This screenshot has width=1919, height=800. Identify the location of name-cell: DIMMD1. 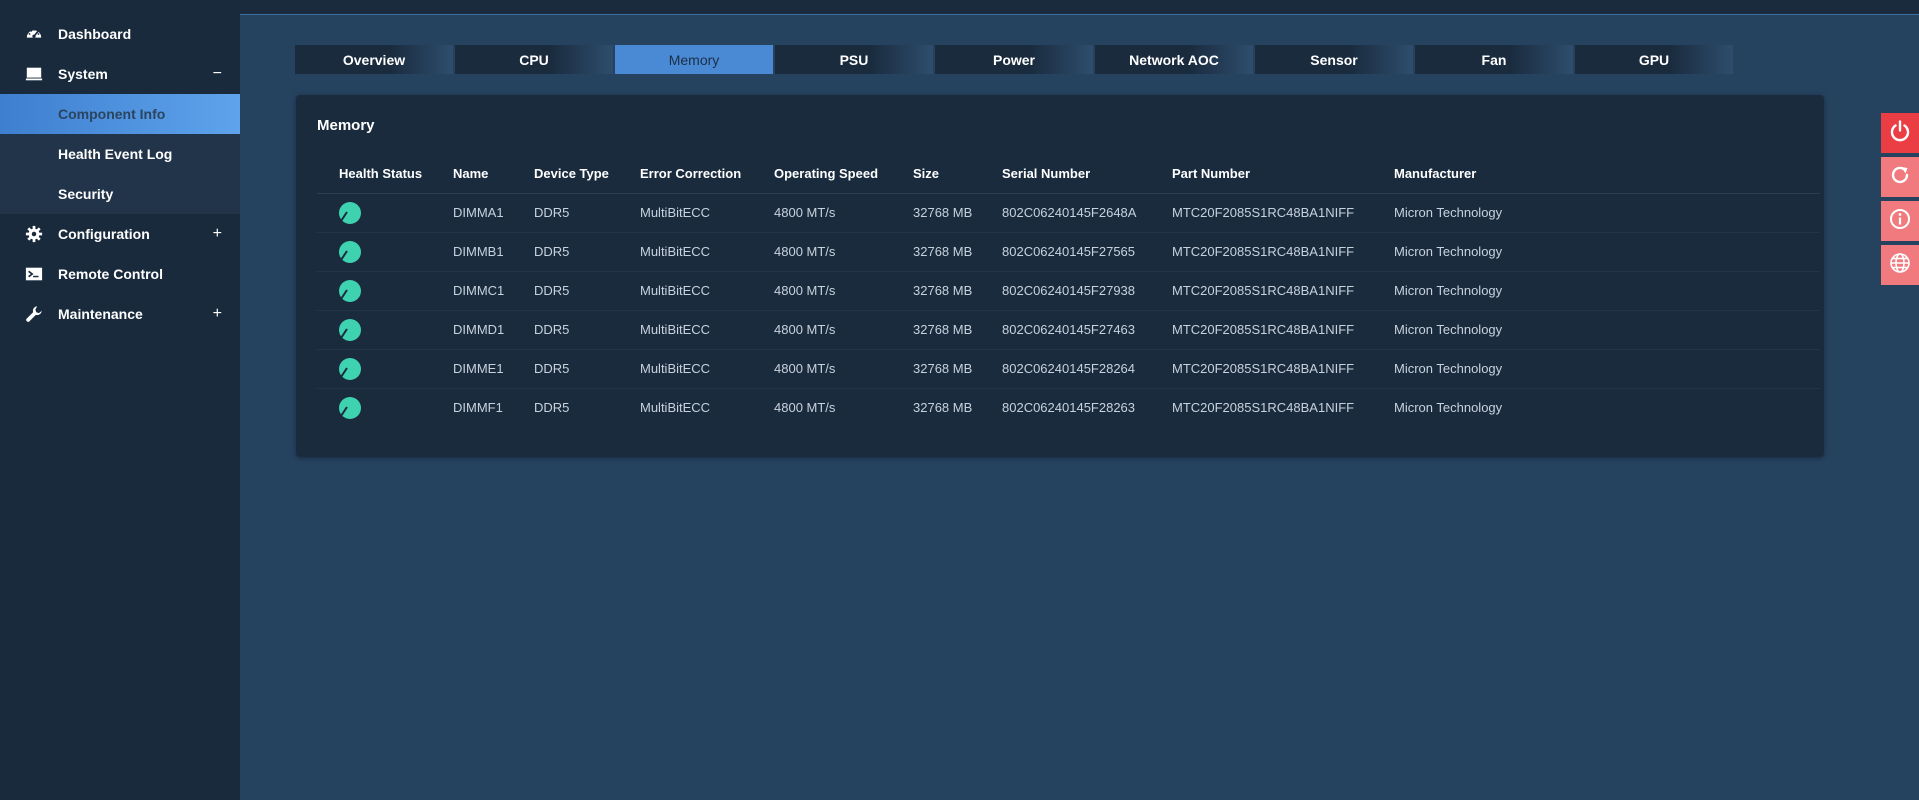
(493, 330).